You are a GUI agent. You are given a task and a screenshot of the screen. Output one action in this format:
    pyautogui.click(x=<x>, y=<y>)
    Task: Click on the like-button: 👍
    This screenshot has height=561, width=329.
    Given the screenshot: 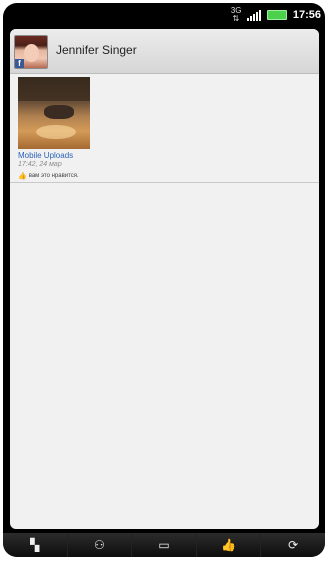 What is the action you would take?
    pyautogui.click(x=228, y=545)
    